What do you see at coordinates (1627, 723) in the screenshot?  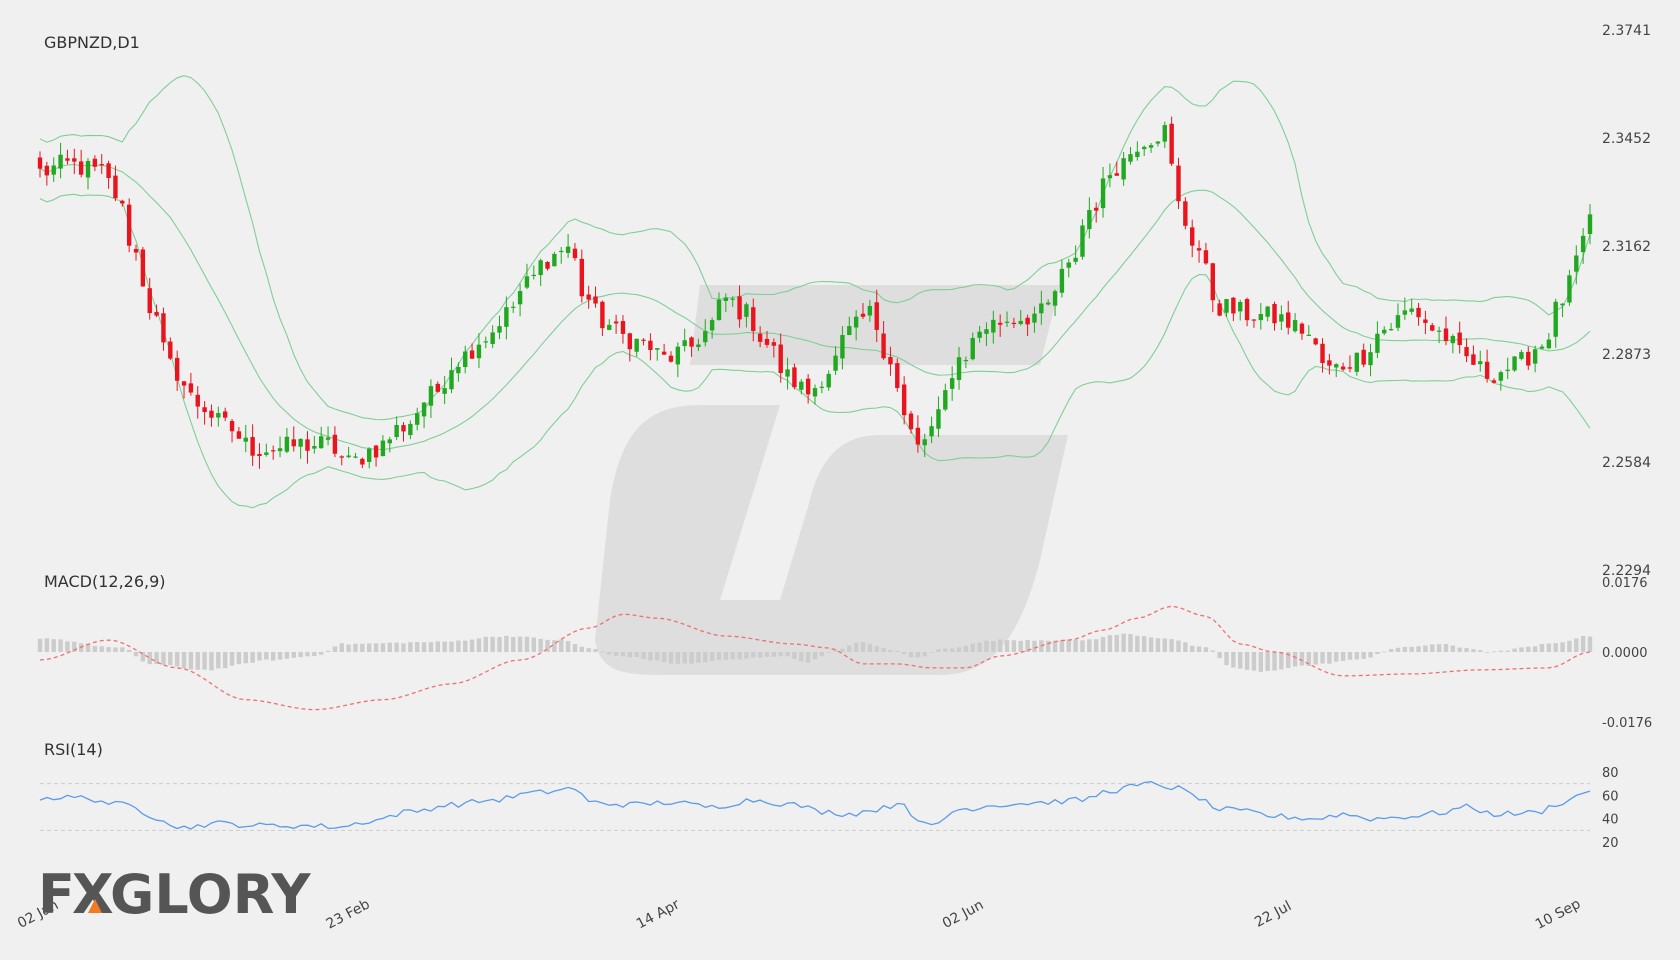 I see `macd-y-tick-label: -0.0176` at bounding box center [1627, 723].